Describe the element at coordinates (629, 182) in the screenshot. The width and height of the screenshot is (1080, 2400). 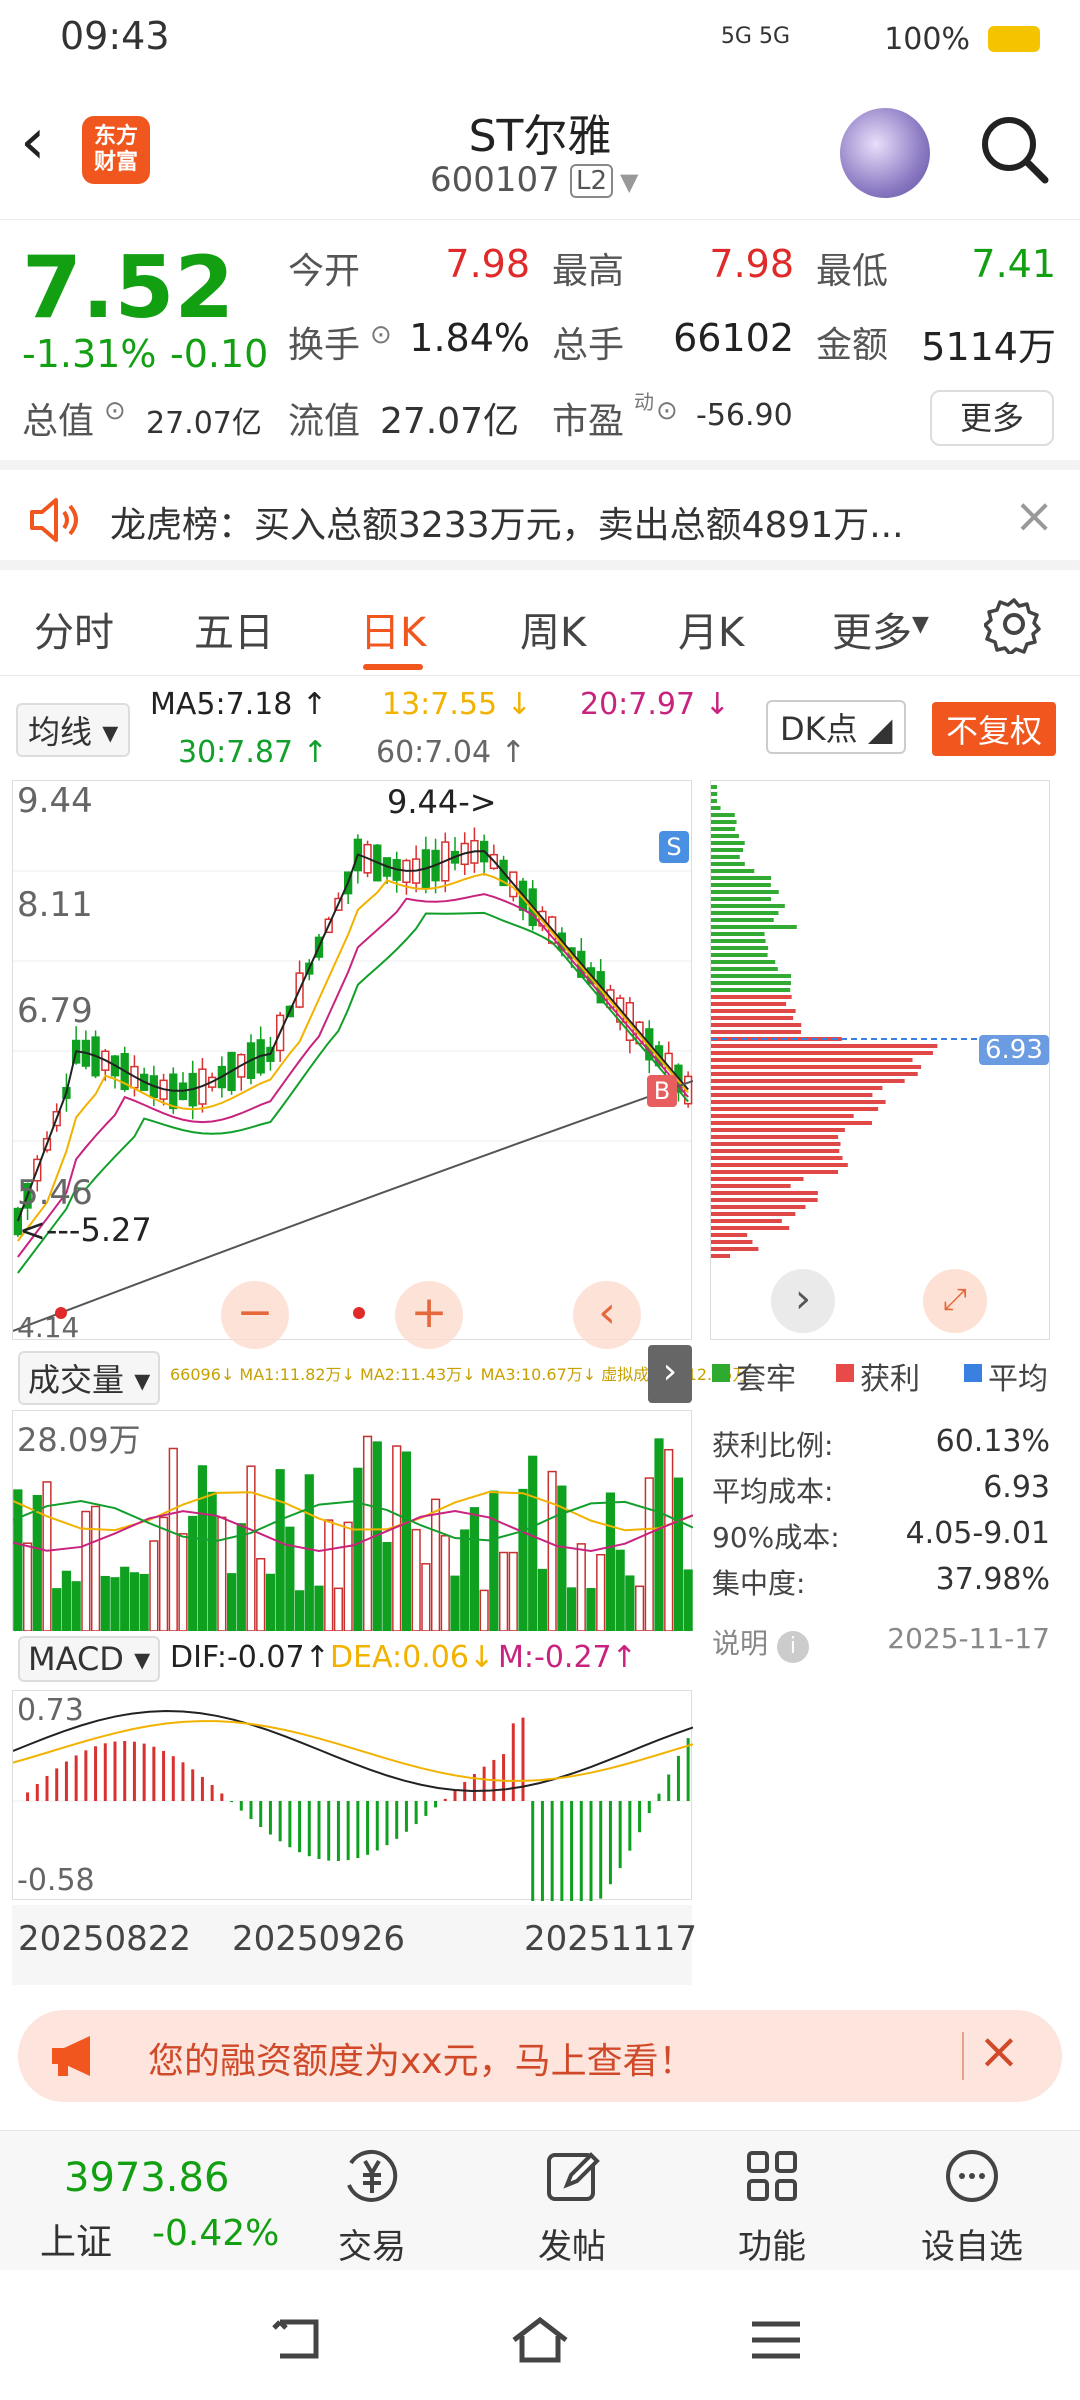
I see `code-dropdown-icon: ▼` at that location.